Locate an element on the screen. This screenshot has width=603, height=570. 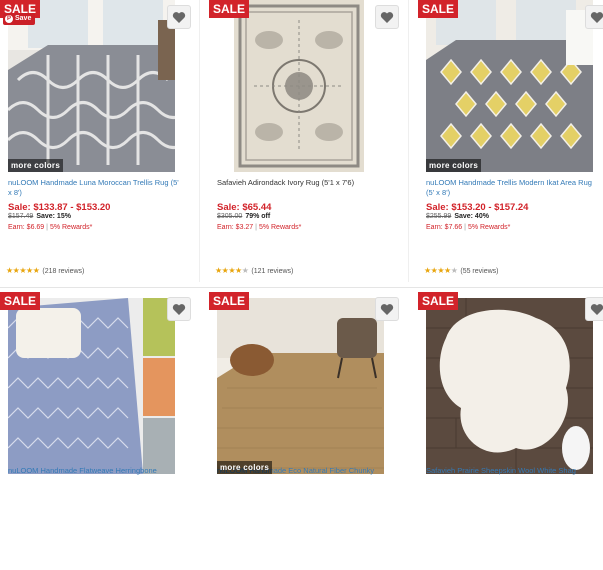
original-price: $157.49 is located at coordinates (21, 216).